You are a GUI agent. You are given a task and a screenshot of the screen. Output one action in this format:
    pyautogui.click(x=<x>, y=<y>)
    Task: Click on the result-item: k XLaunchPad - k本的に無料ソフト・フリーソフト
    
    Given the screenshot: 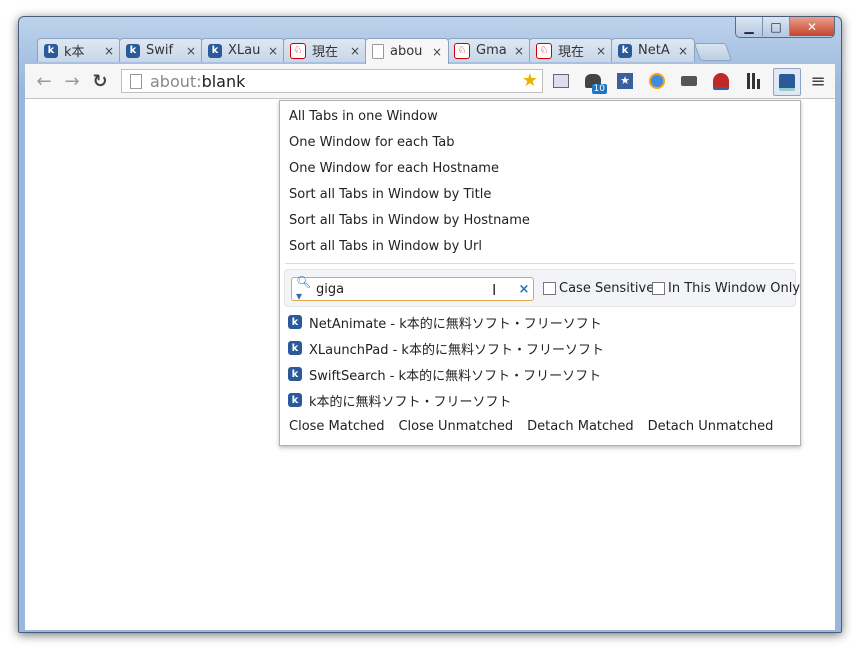 What is the action you would take?
    pyautogui.click(x=446, y=348)
    